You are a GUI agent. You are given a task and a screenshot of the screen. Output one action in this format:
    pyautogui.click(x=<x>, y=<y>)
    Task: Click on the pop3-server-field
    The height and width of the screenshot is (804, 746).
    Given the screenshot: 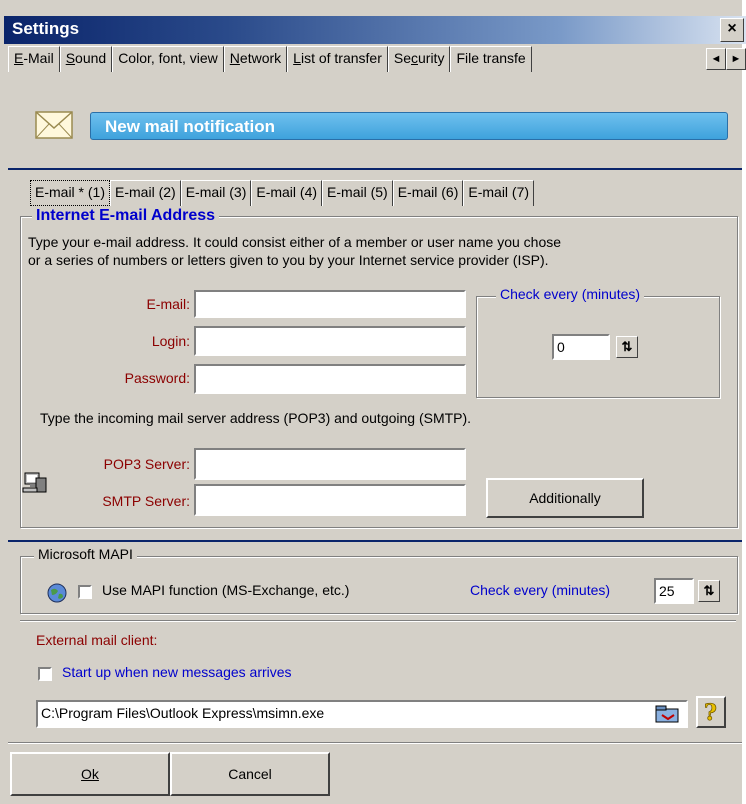 What is the action you would take?
    pyautogui.click(x=330, y=464)
    